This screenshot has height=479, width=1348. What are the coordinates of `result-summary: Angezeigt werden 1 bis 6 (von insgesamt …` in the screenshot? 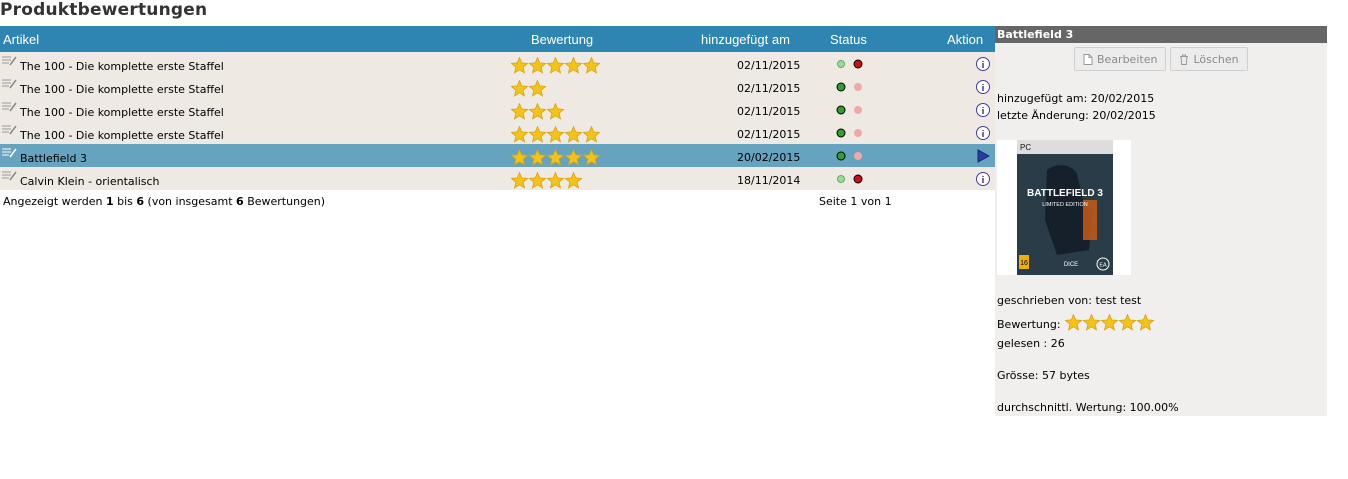 It's located at (164, 201).